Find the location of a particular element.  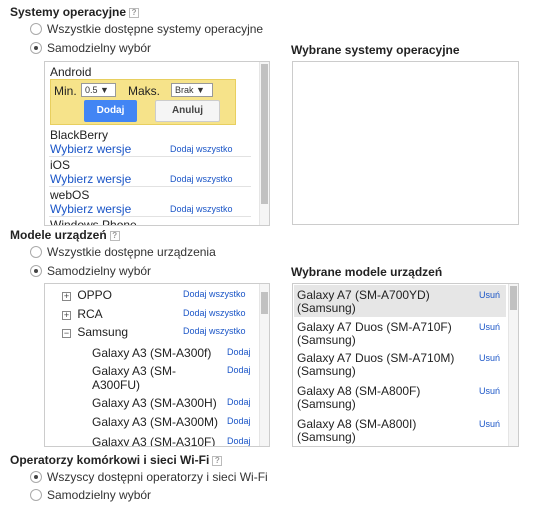

device-option-custom-label: Samodzielny wybór is located at coordinates (99, 271).